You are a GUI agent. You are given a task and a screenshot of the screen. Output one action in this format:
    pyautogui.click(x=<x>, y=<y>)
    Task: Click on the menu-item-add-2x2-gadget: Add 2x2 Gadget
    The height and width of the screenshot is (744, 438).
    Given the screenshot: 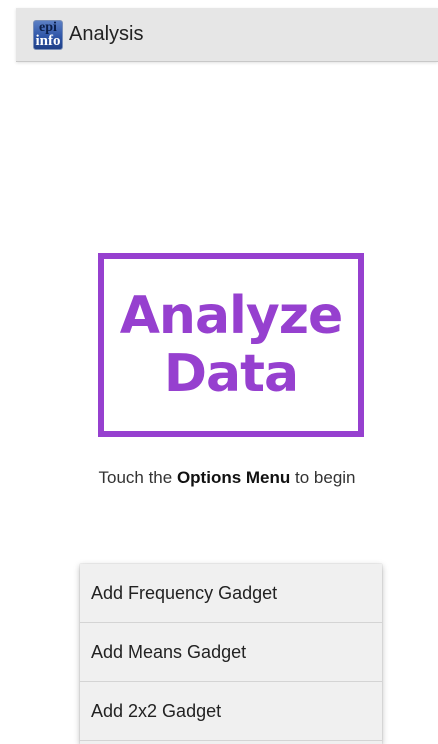 What is the action you would take?
    pyautogui.click(x=231, y=711)
    